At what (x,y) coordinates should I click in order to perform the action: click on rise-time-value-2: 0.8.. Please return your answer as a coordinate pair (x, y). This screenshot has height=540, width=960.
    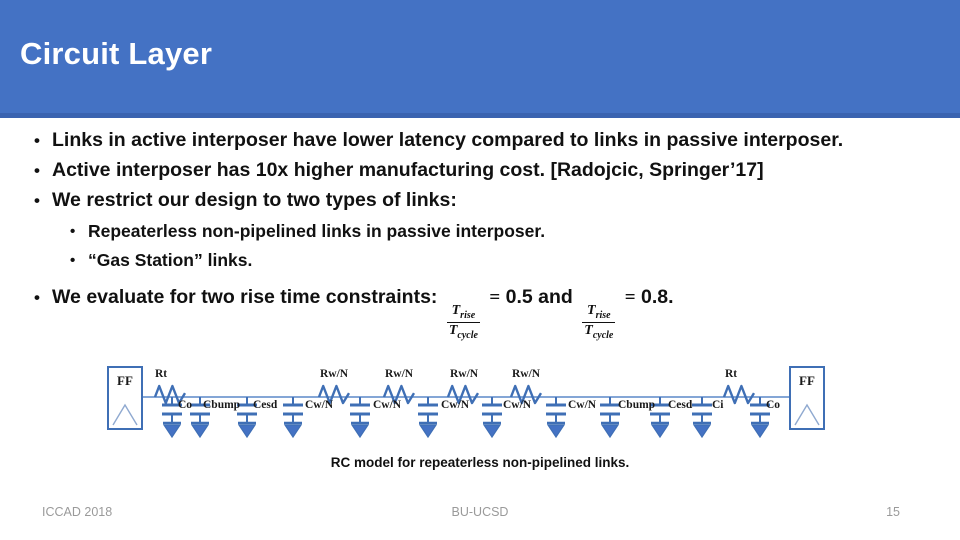
    Looking at the image, I should click on (657, 297).